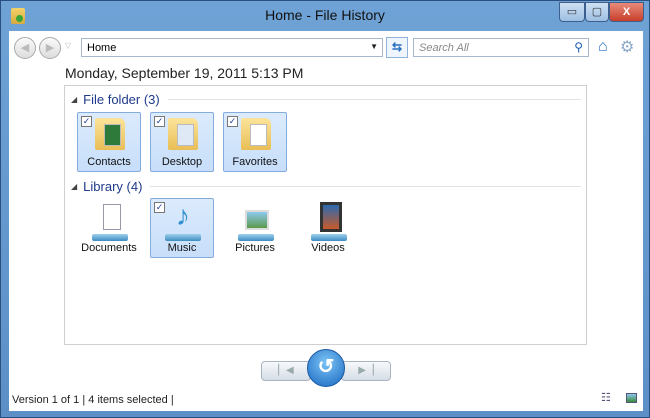  Describe the element at coordinates (50, 48) in the screenshot. I see `forward-button: ▶` at that location.